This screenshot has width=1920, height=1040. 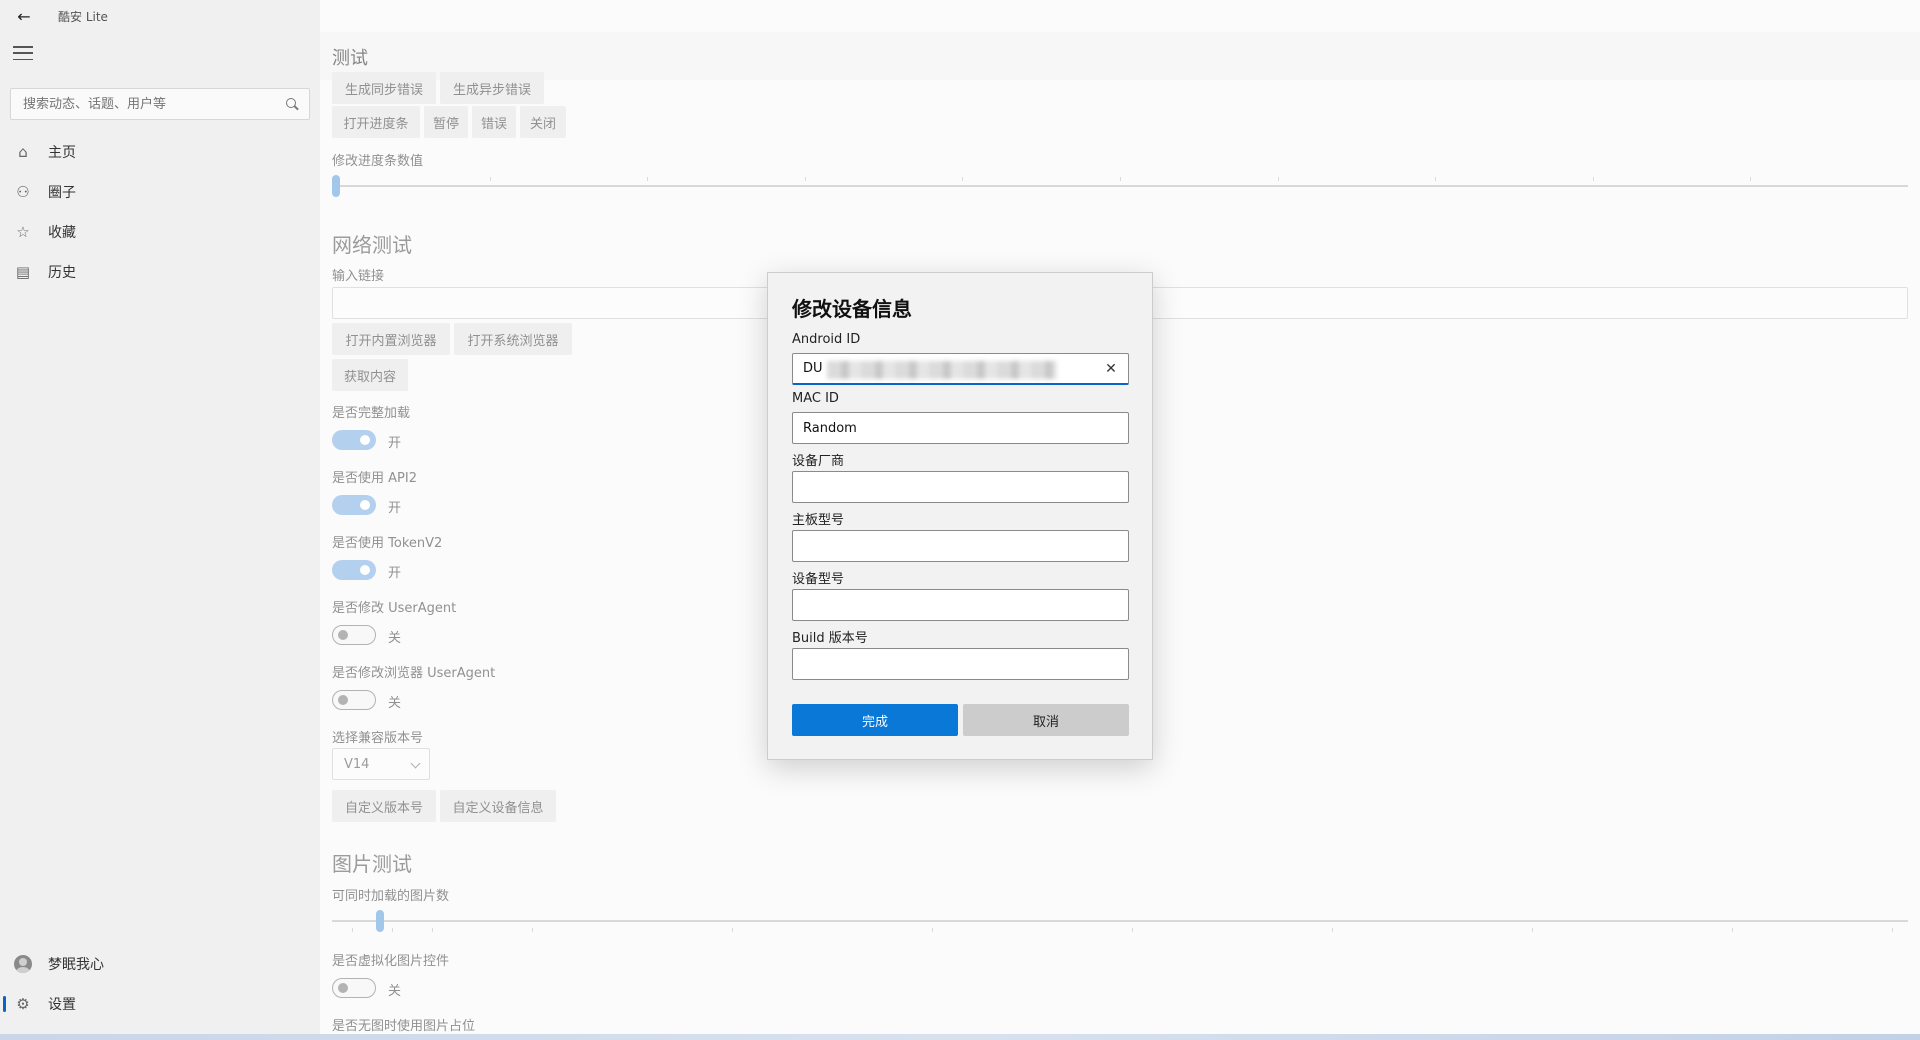 I want to click on sidebar-nav: ⌂ 主页 ⚇ 圈子 ☆ 收藏 ▤ 历史, so click(x=160, y=212).